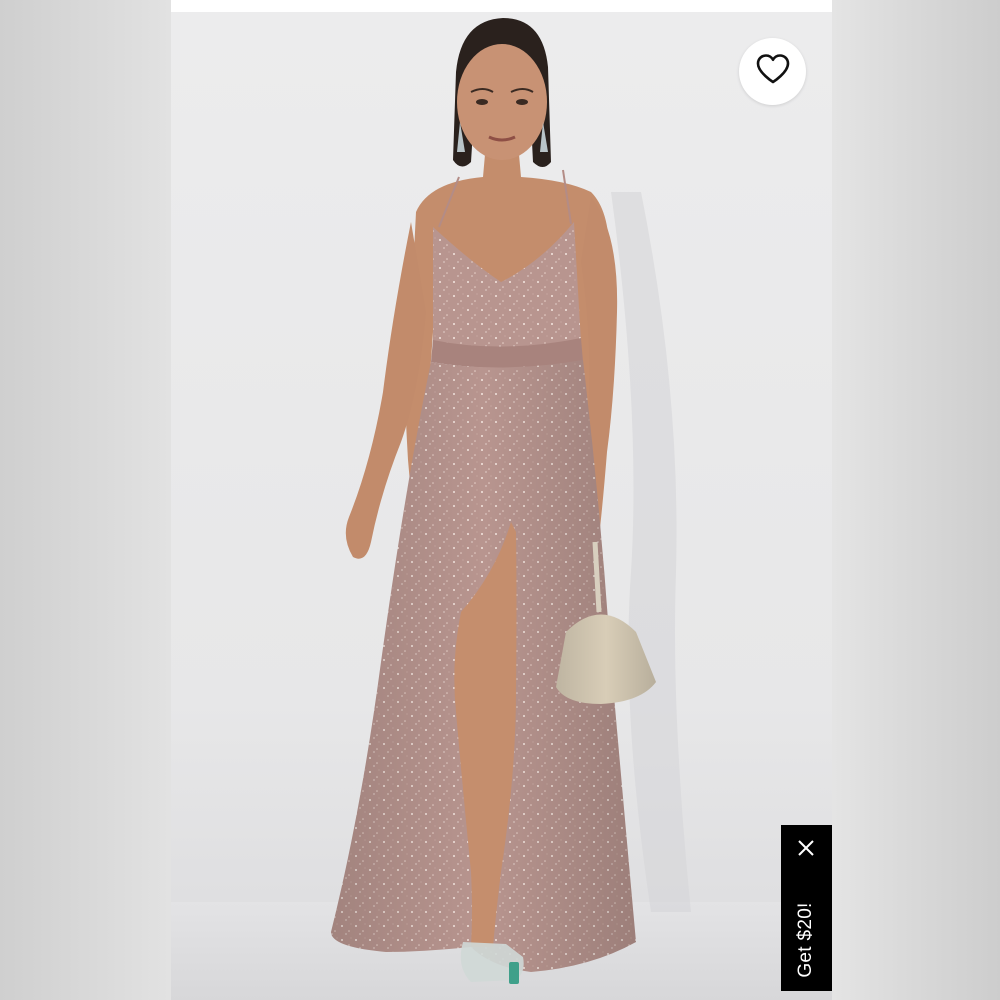 This screenshot has width=1000, height=1000. I want to click on favorite-button, so click(772, 71).